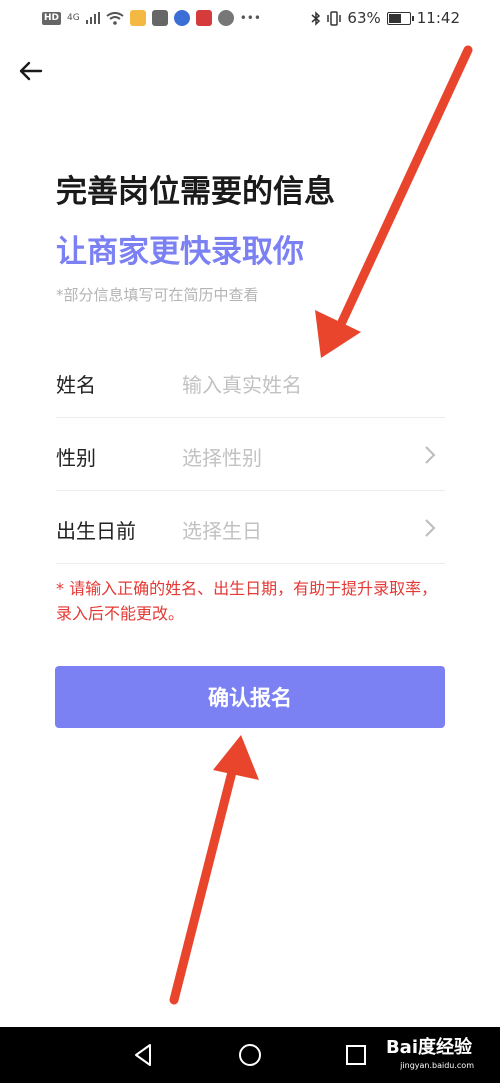  Describe the element at coordinates (52, 18) in the screenshot. I see `hd-badge: HD` at that location.